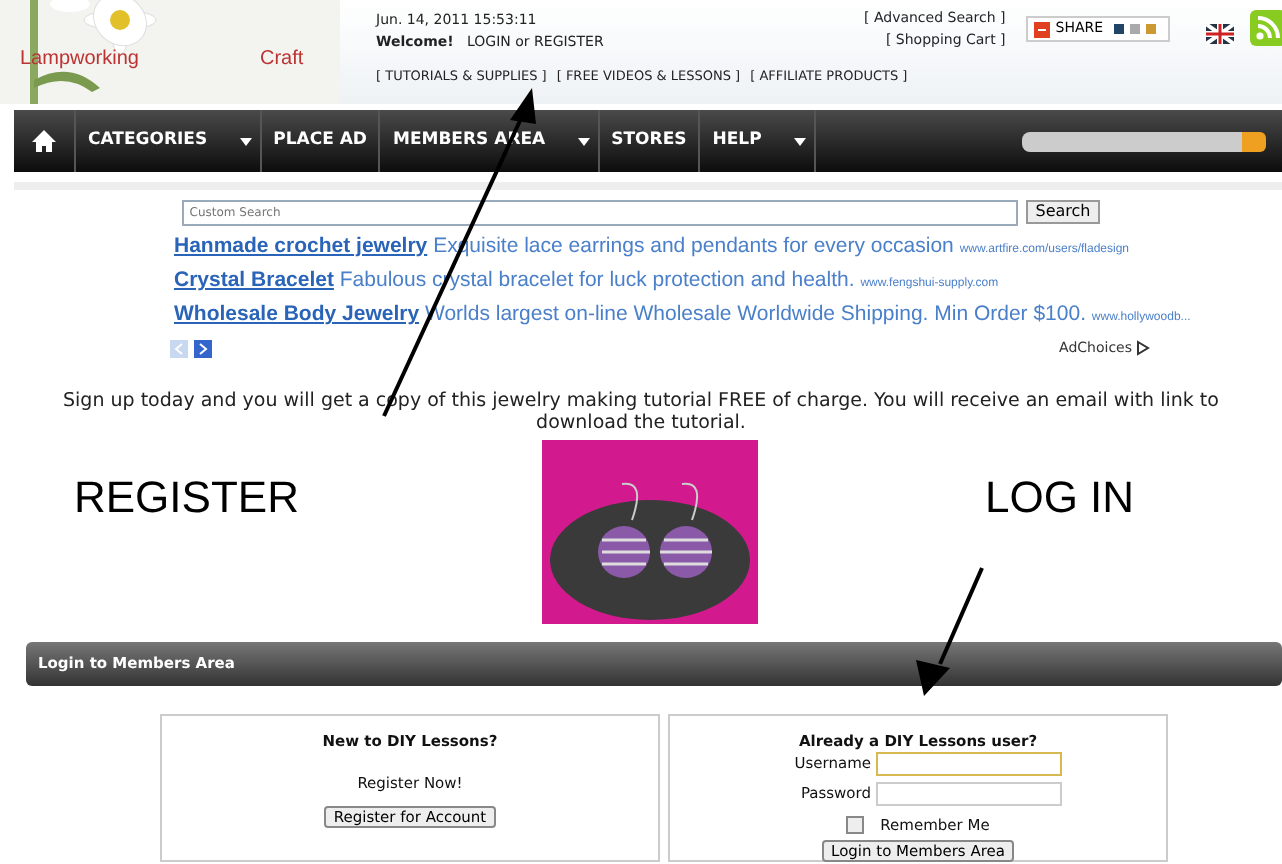  What do you see at coordinates (186, 497) in the screenshot?
I see `annotation-label: REGISTER` at bounding box center [186, 497].